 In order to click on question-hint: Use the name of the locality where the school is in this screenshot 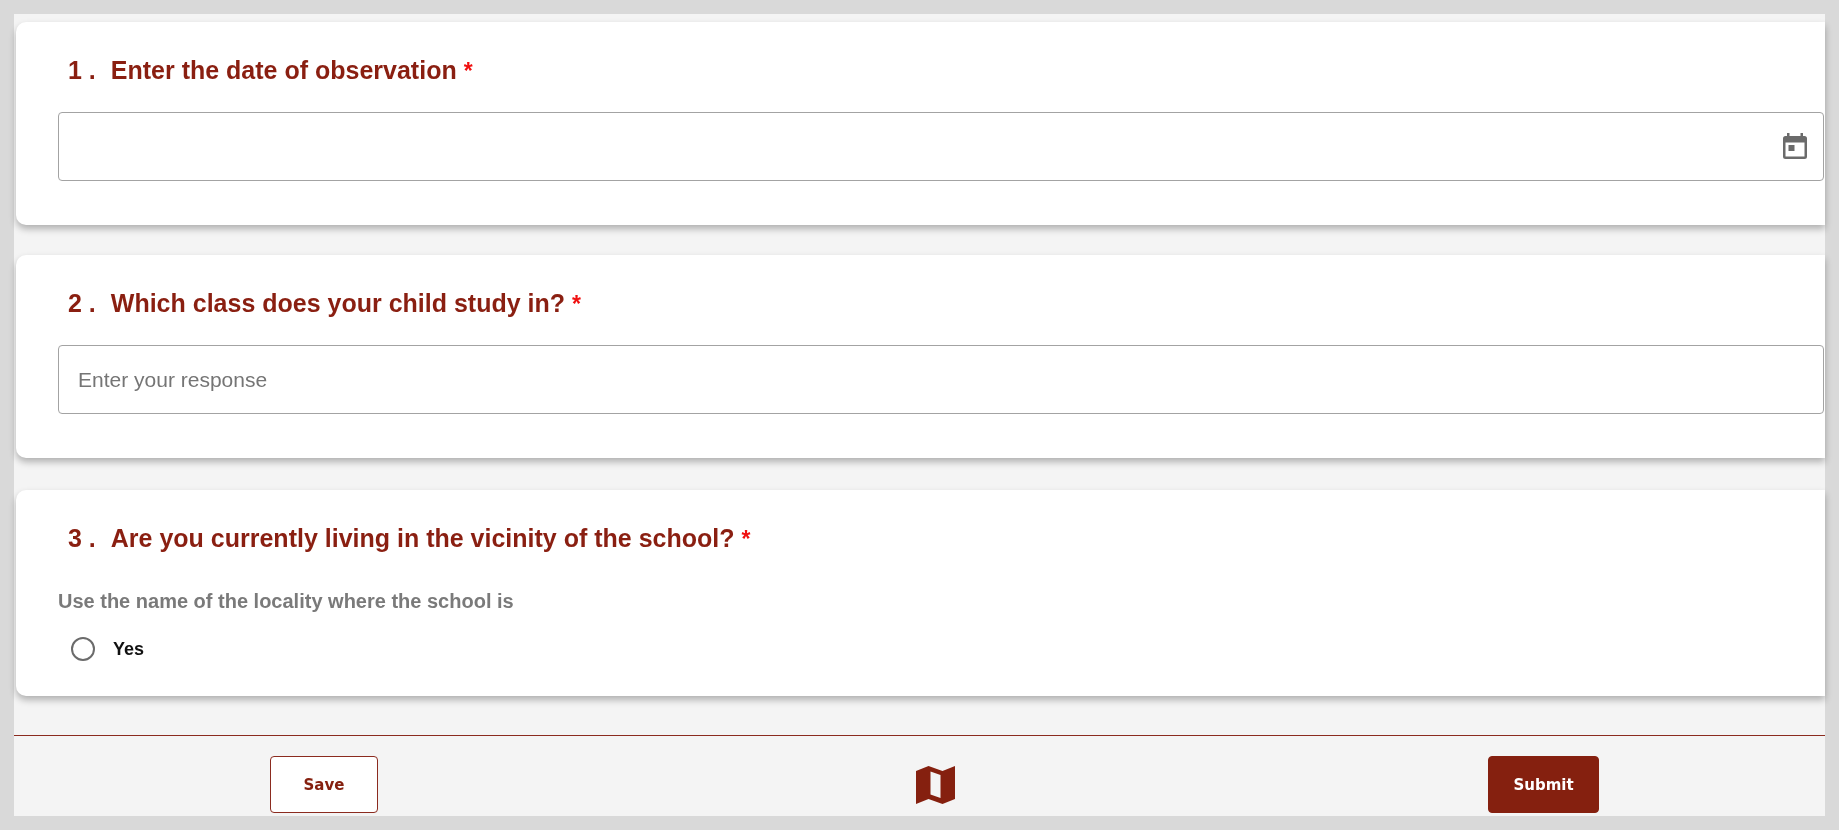, I will do `click(286, 601)`.